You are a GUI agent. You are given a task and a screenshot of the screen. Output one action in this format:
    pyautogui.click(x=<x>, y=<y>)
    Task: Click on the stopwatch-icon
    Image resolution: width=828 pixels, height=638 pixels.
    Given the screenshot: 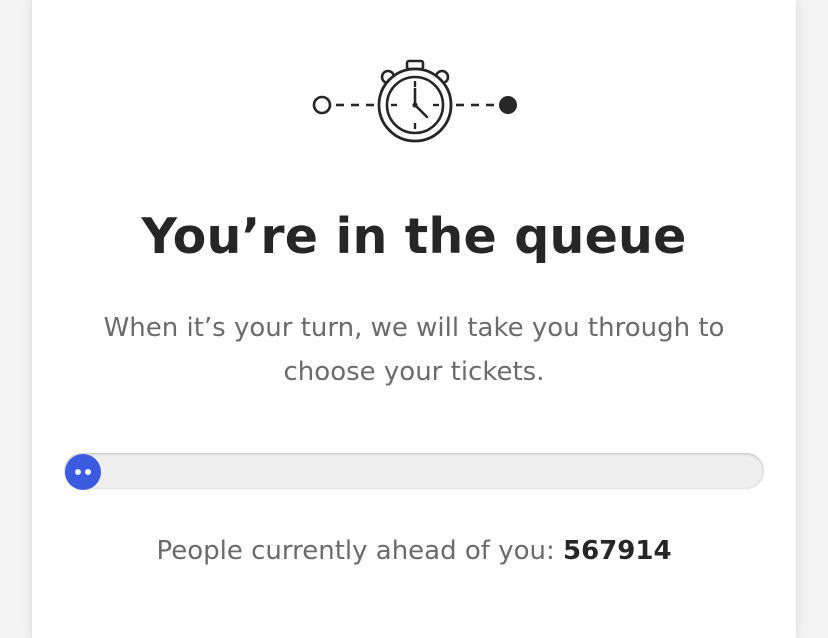 What is the action you would take?
    pyautogui.click(x=414, y=101)
    